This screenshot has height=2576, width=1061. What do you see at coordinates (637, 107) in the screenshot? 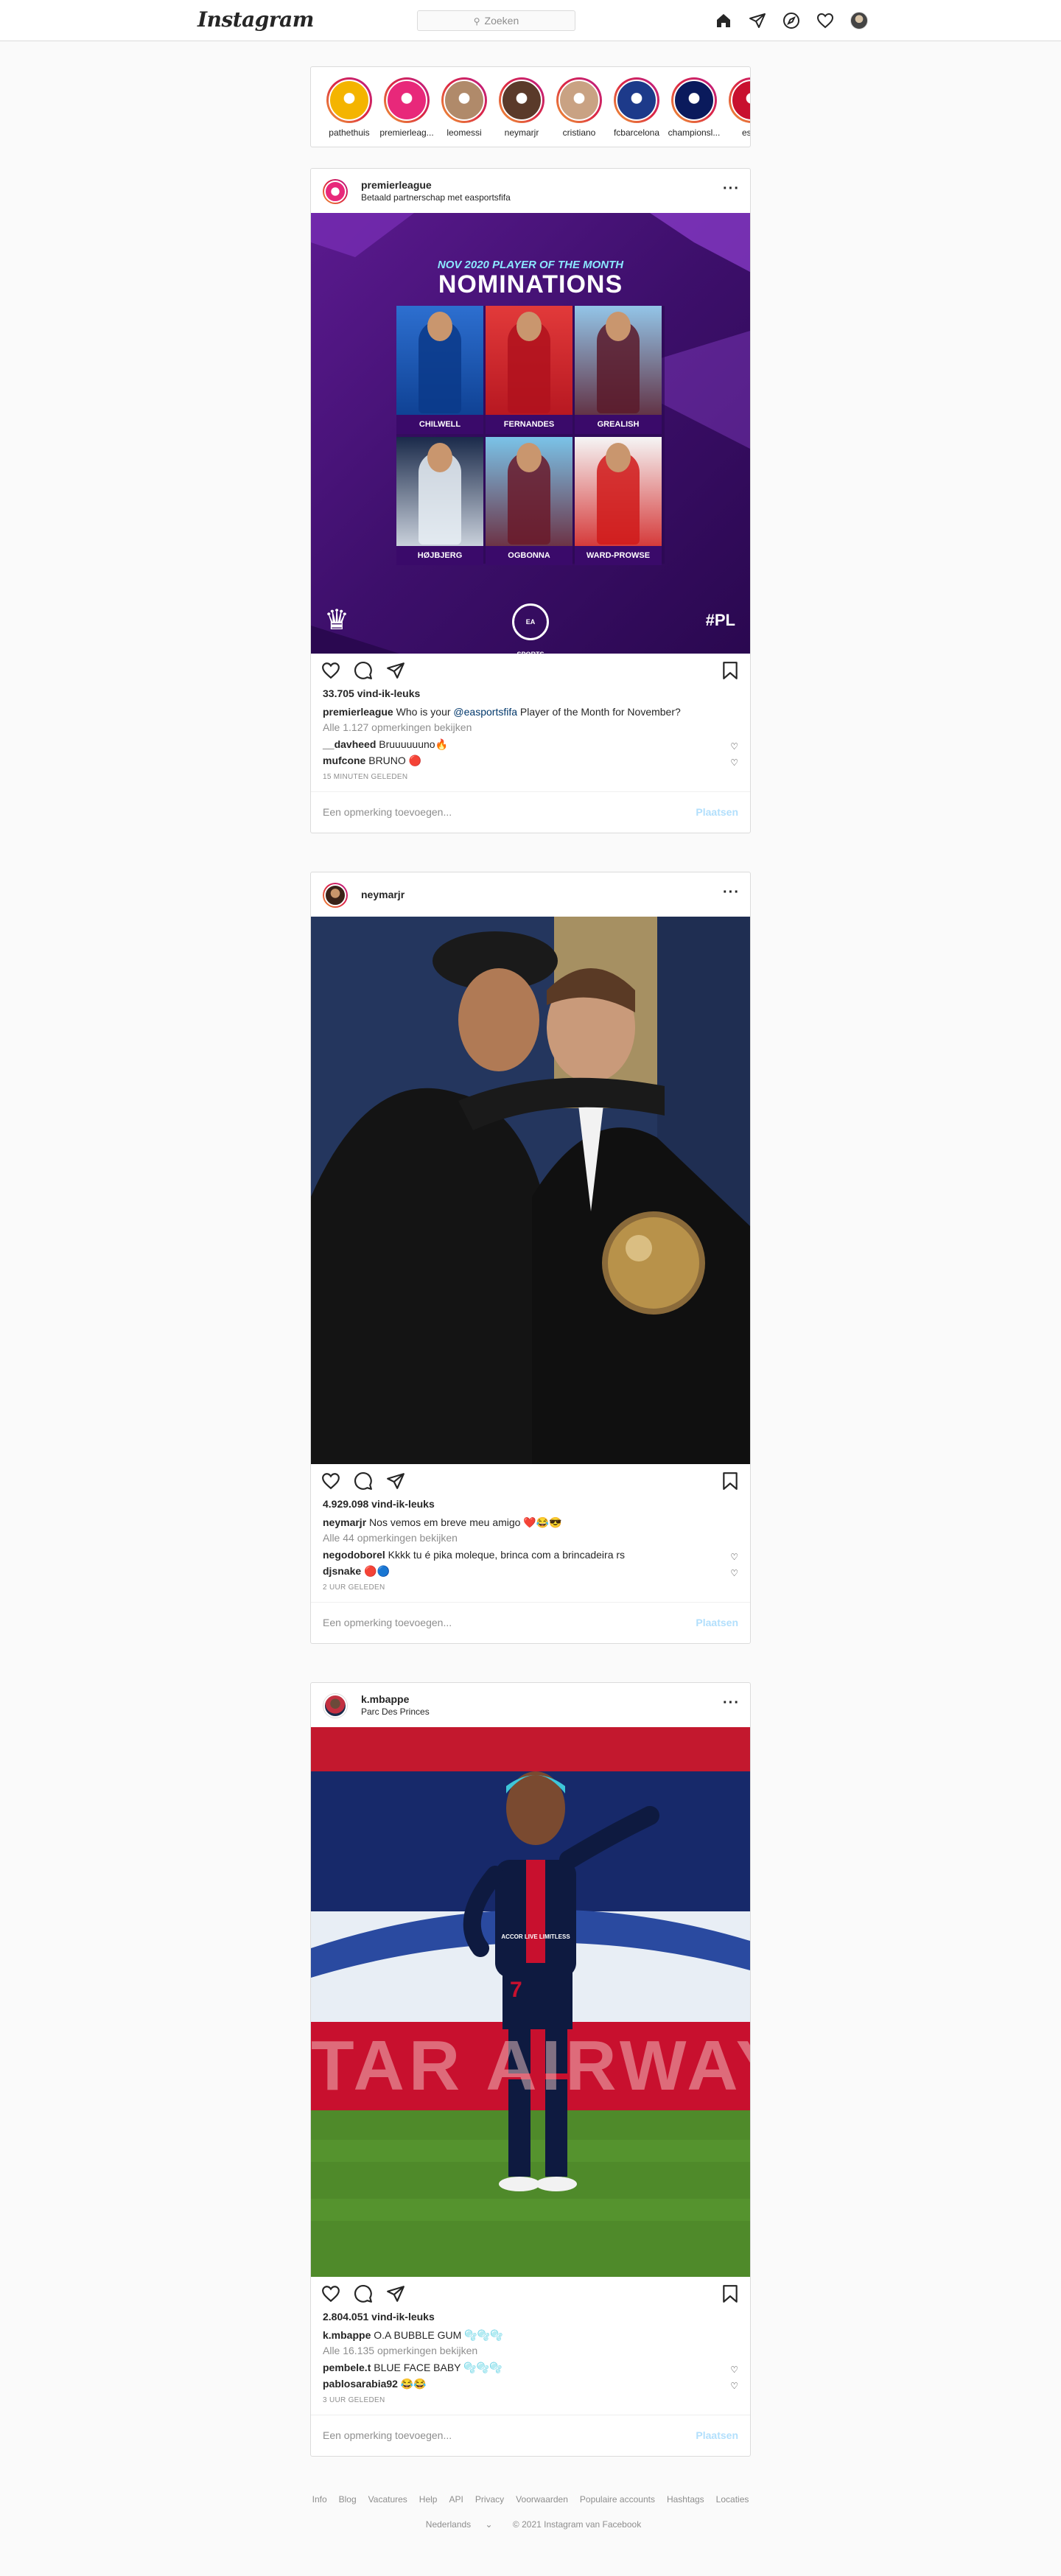
I see `story-item: fcbarcelona` at bounding box center [637, 107].